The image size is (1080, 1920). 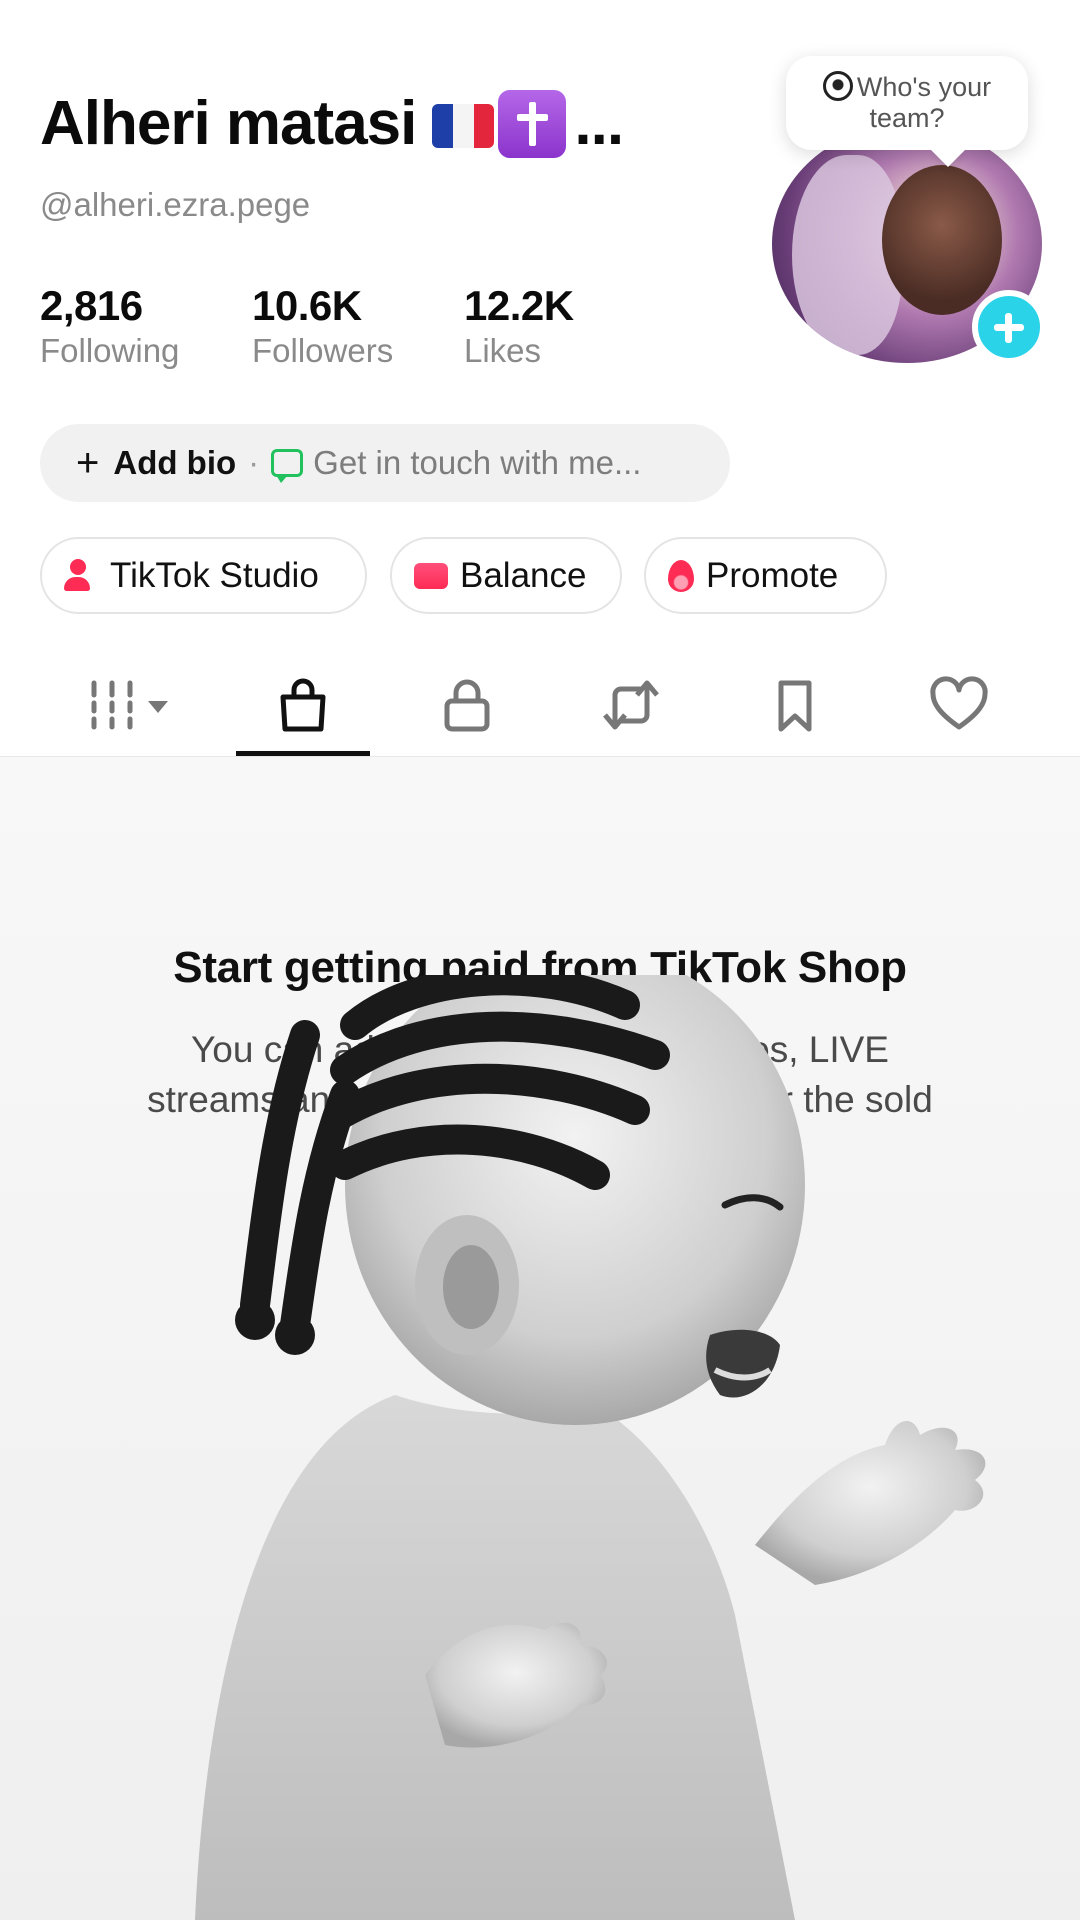 What do you see at coordinates (287, 466) in the screenshot?
I see `chat-bubble-icon` at bounding box center [287, 466].